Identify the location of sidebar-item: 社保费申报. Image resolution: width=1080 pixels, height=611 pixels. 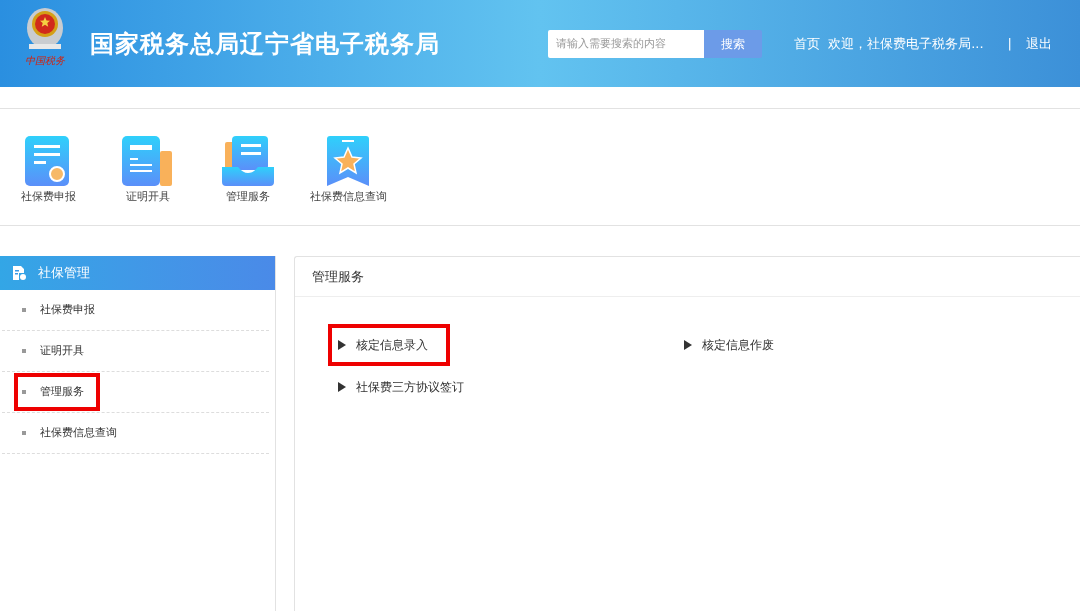
(62, 310).